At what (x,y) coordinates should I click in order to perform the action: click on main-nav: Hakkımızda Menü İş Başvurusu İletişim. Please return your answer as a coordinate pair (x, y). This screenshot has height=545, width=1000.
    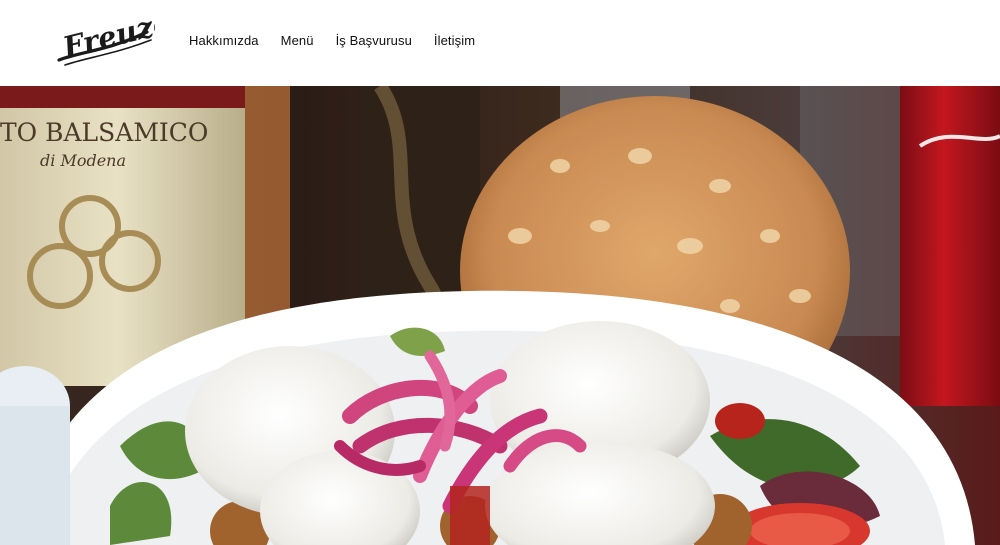
    Looking at the image, I should click on (332, 40).